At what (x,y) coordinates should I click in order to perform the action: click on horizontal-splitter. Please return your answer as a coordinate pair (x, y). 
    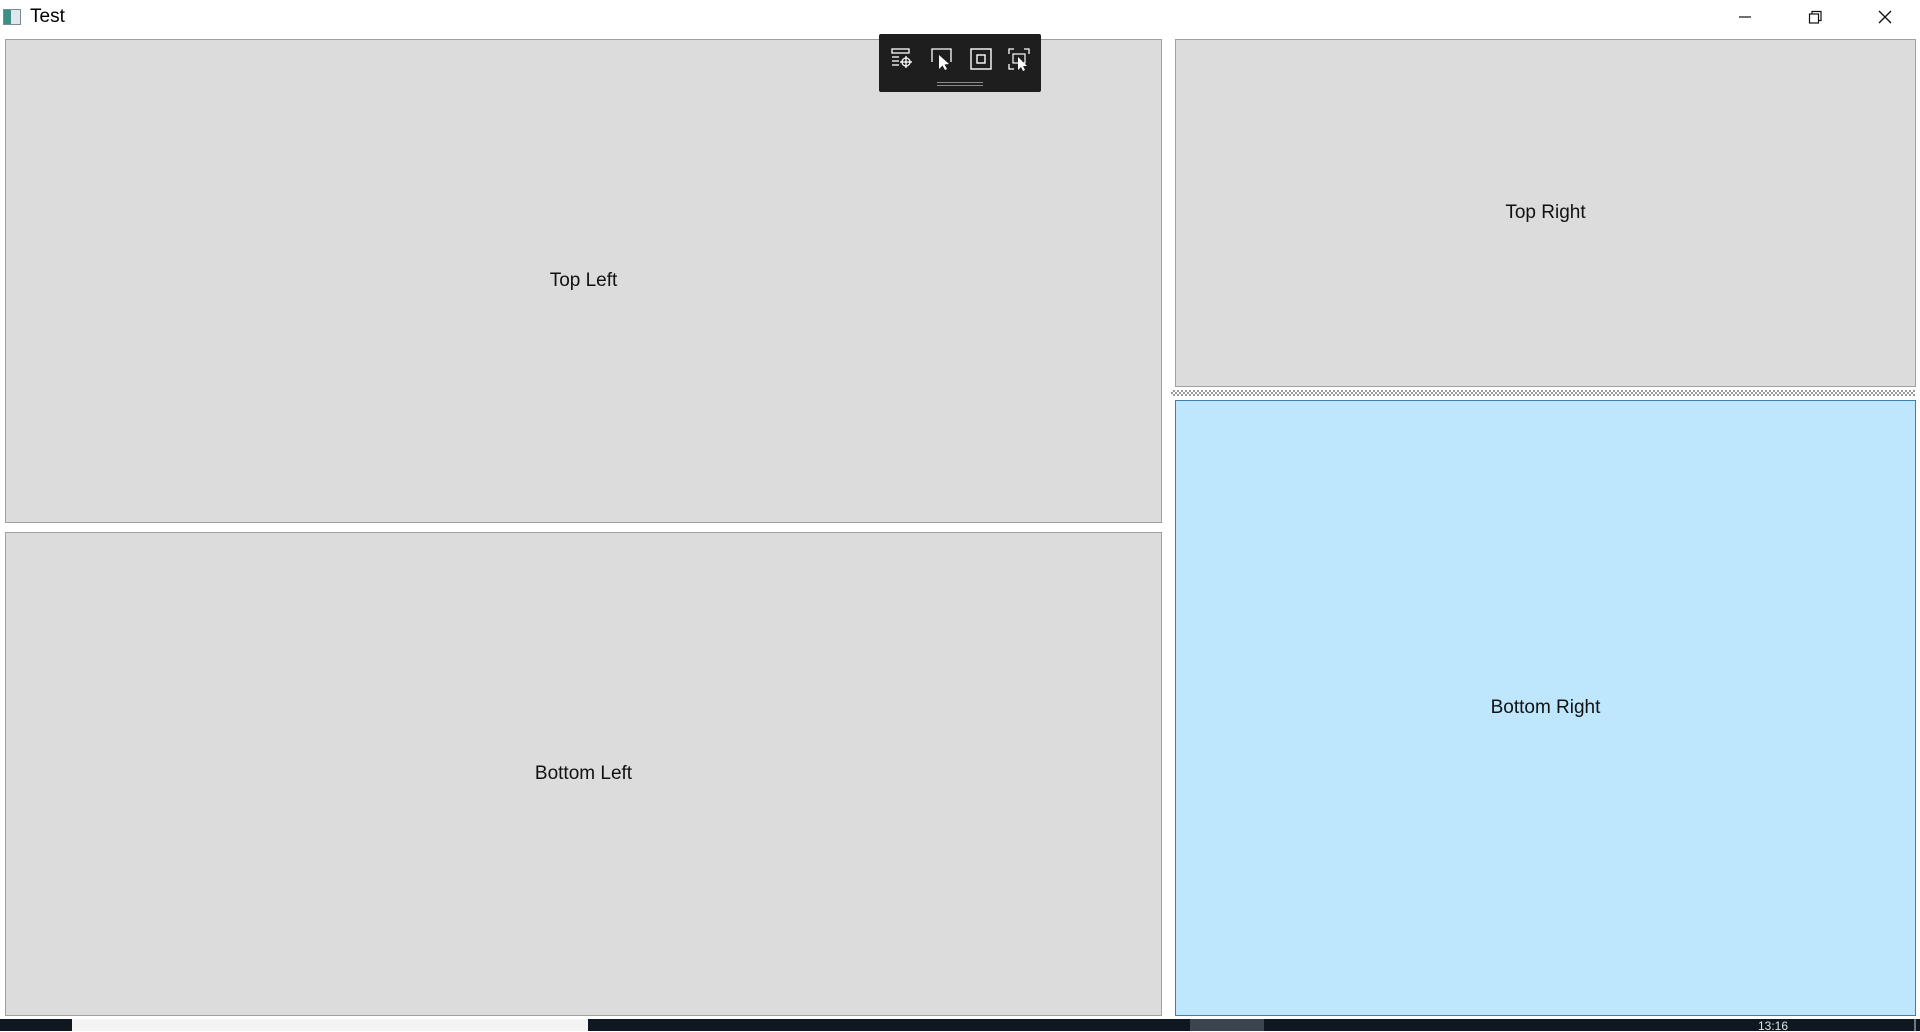
    Looking at the image, I should click on (1543, 393).